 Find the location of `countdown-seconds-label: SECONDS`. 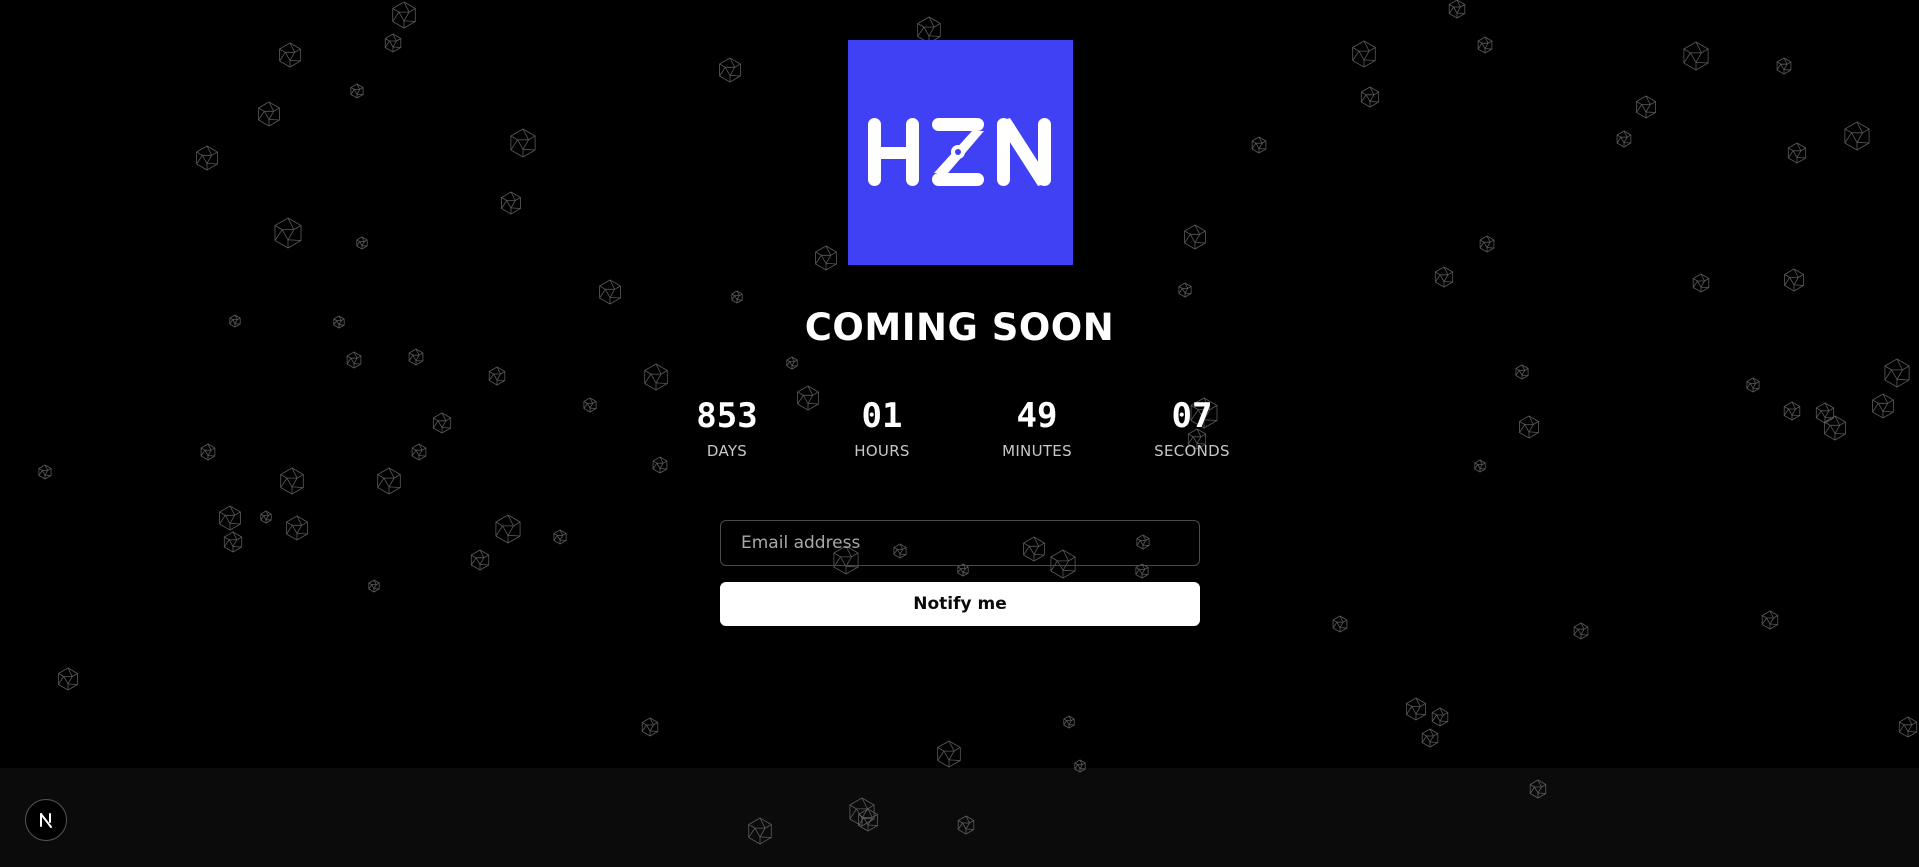

countdown-seconds-label: SECONDS is located at coordinates (1192, 451).